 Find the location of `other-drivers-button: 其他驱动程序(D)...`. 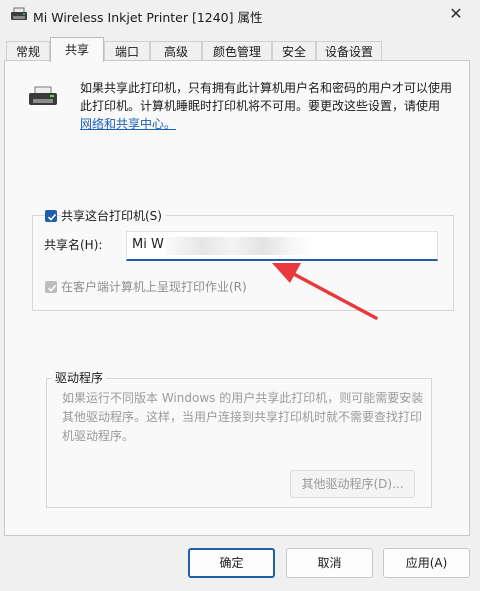

other-drivers-button: 其他驱动程序(D)... is located at coordinates (352, 484).